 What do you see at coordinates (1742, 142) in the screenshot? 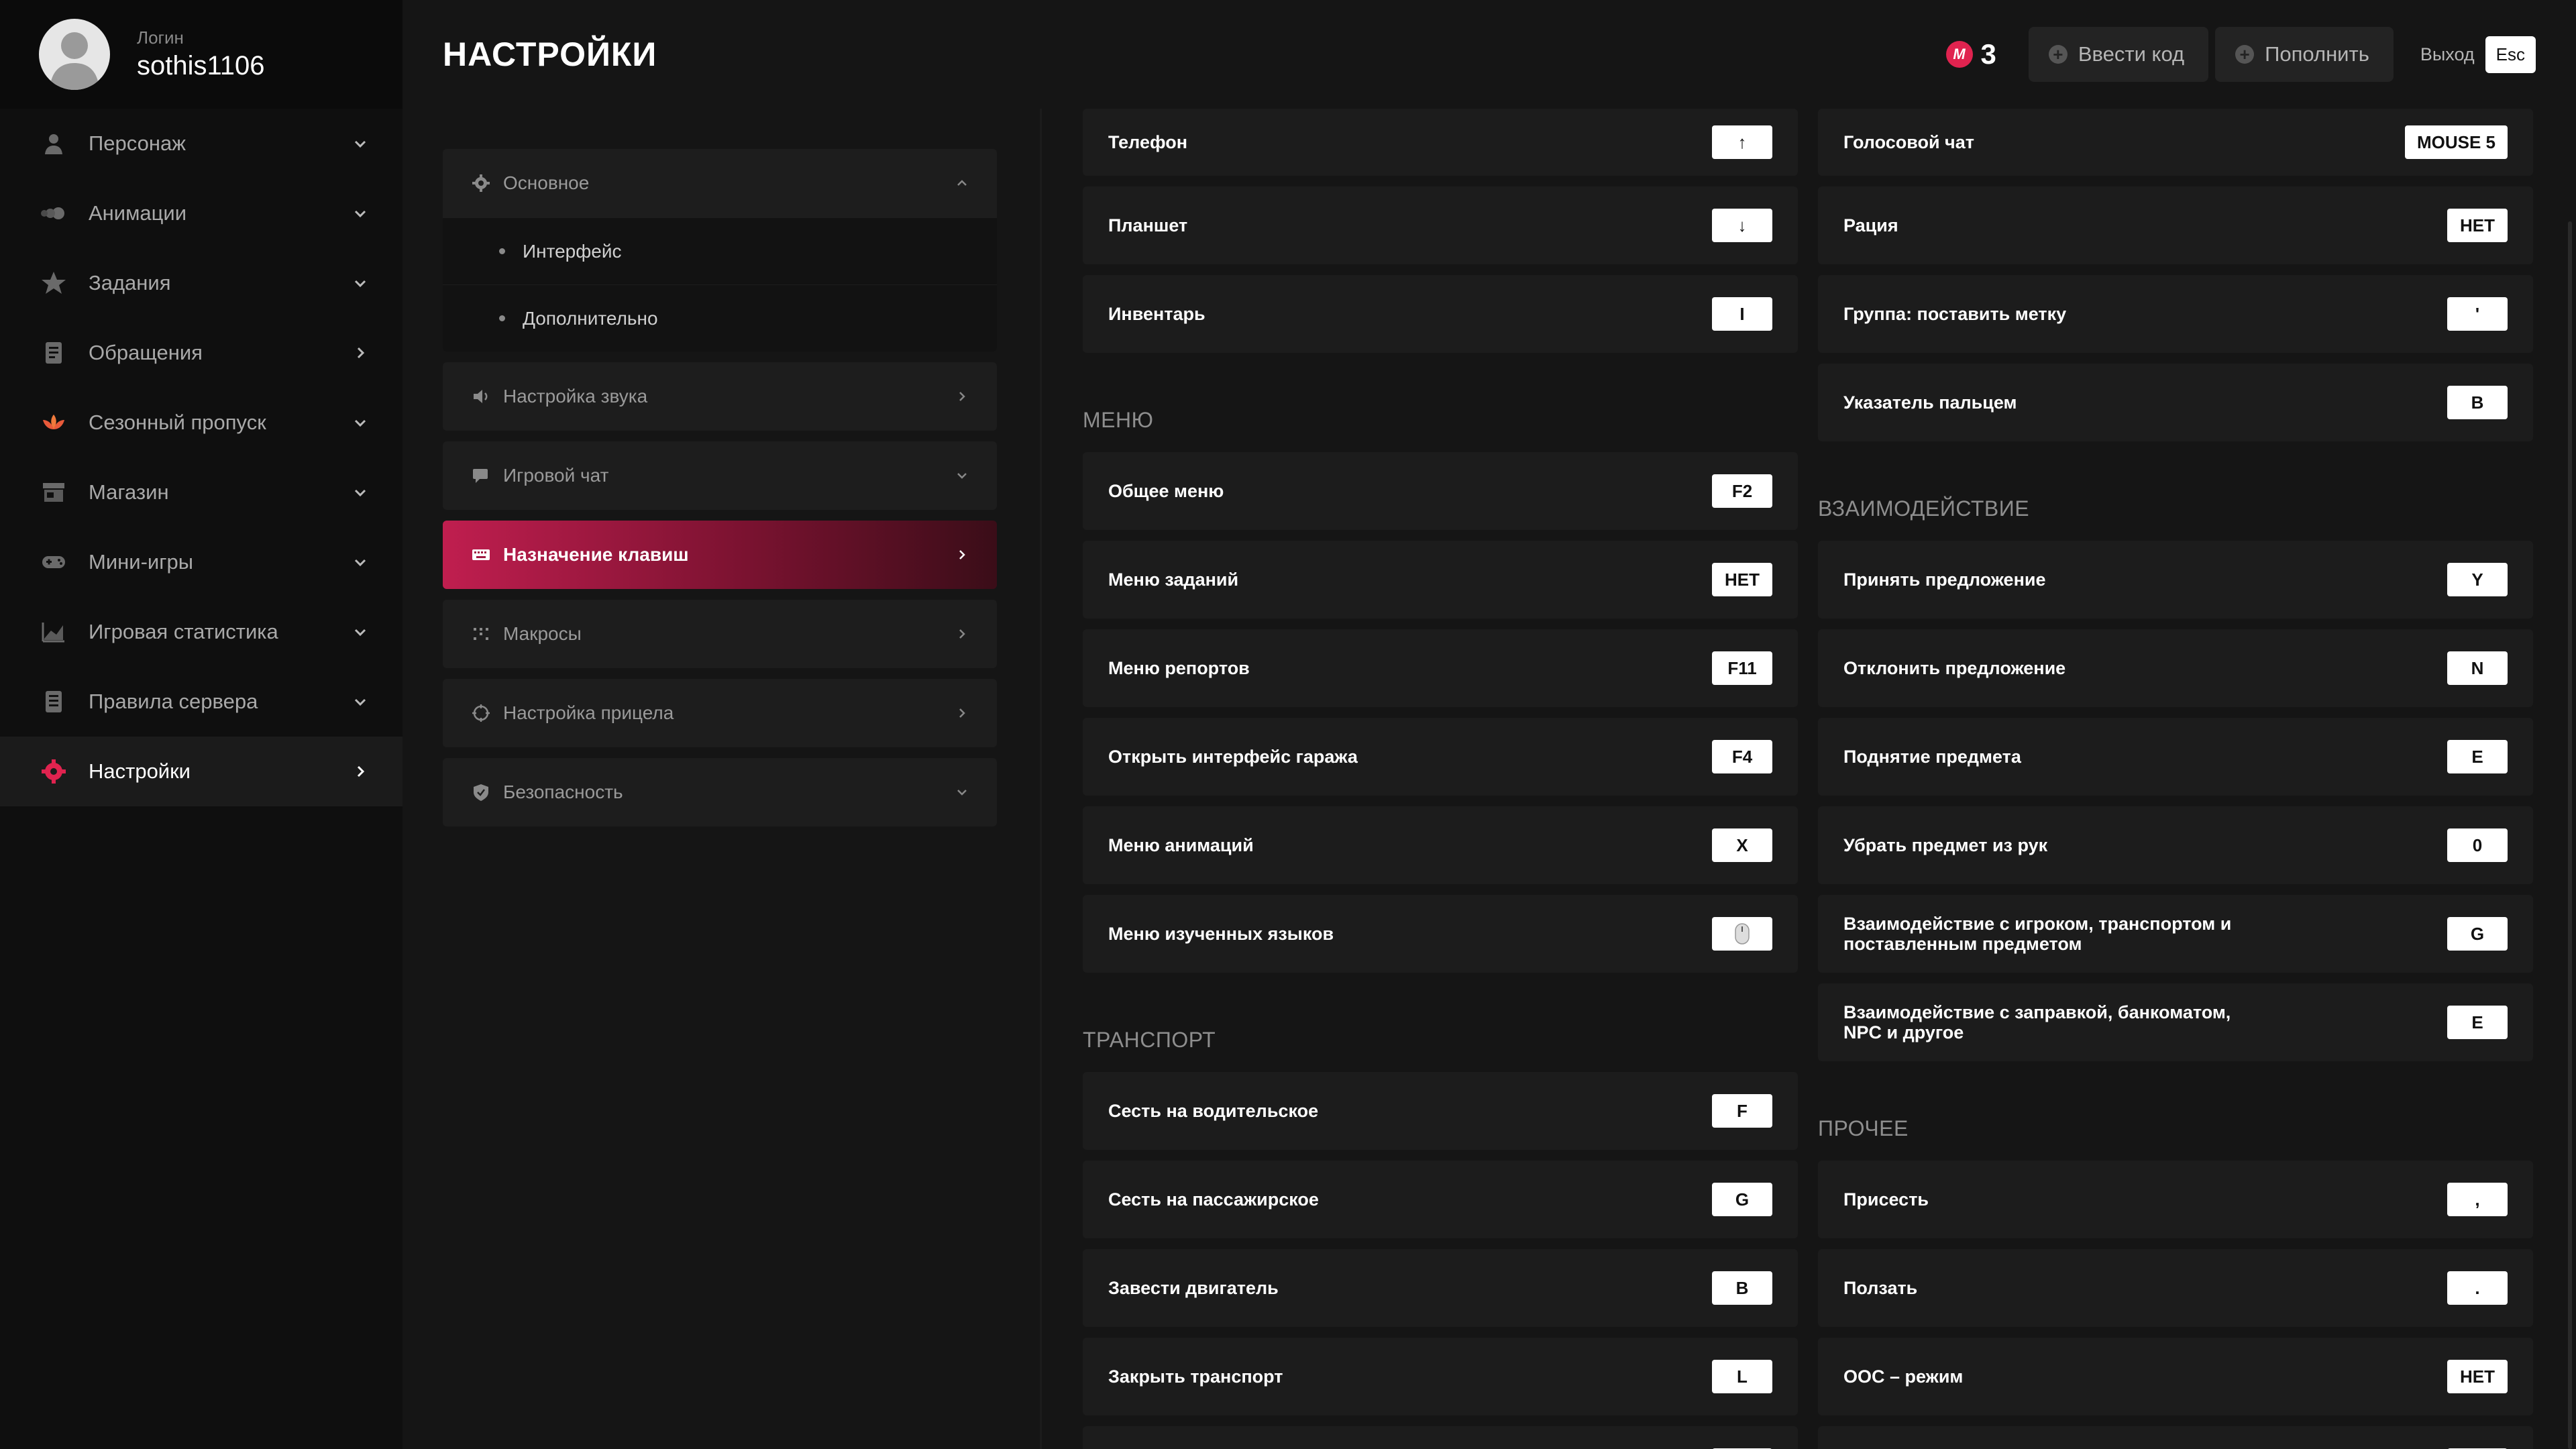
I see `keybind-key: ↑` at bounding box center [1742, 142].